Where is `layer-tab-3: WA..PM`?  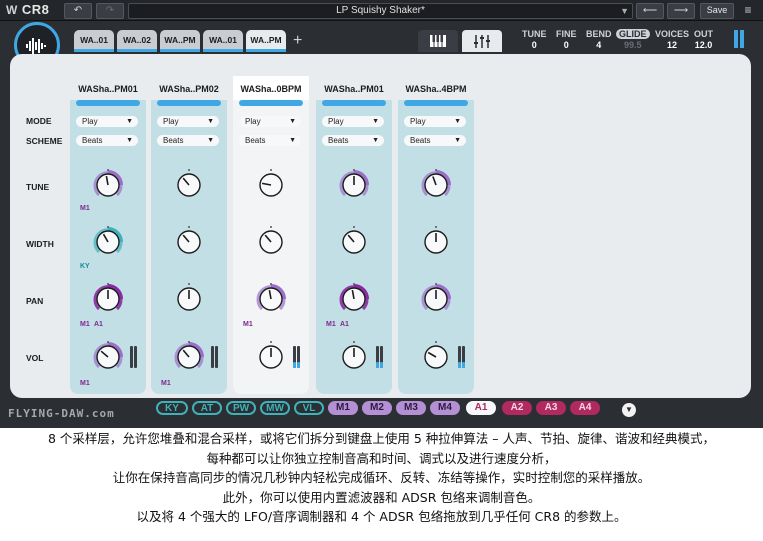
layer-tab-3: WA..PM is located at coordinates (180, 41).